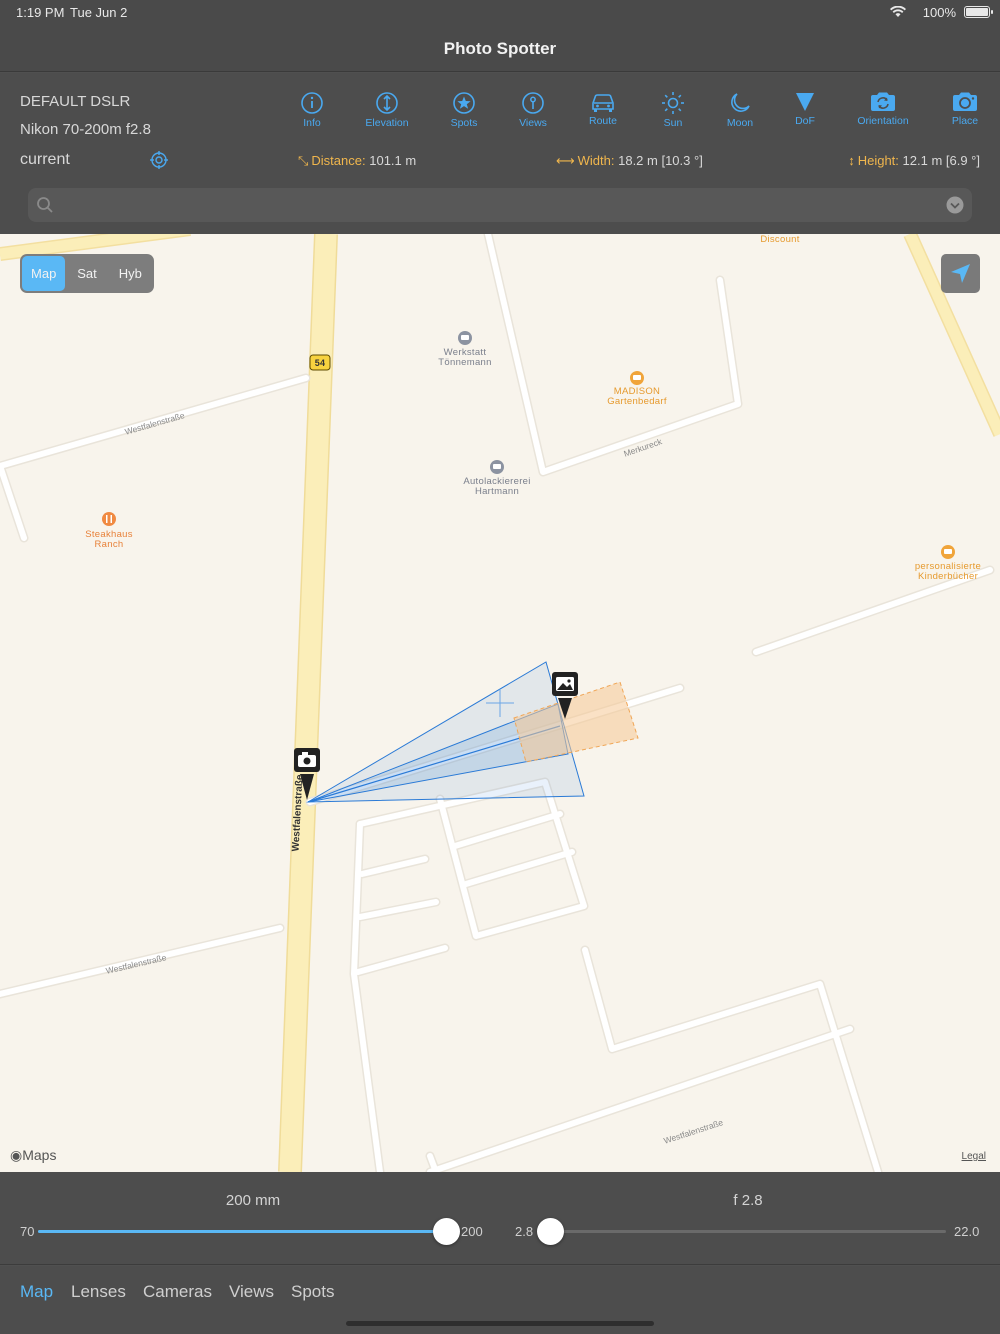  What do you see at coordinates (44, 273) in the screenshot?
I see `map-type-map: Map` at bounding box center [44, 273].